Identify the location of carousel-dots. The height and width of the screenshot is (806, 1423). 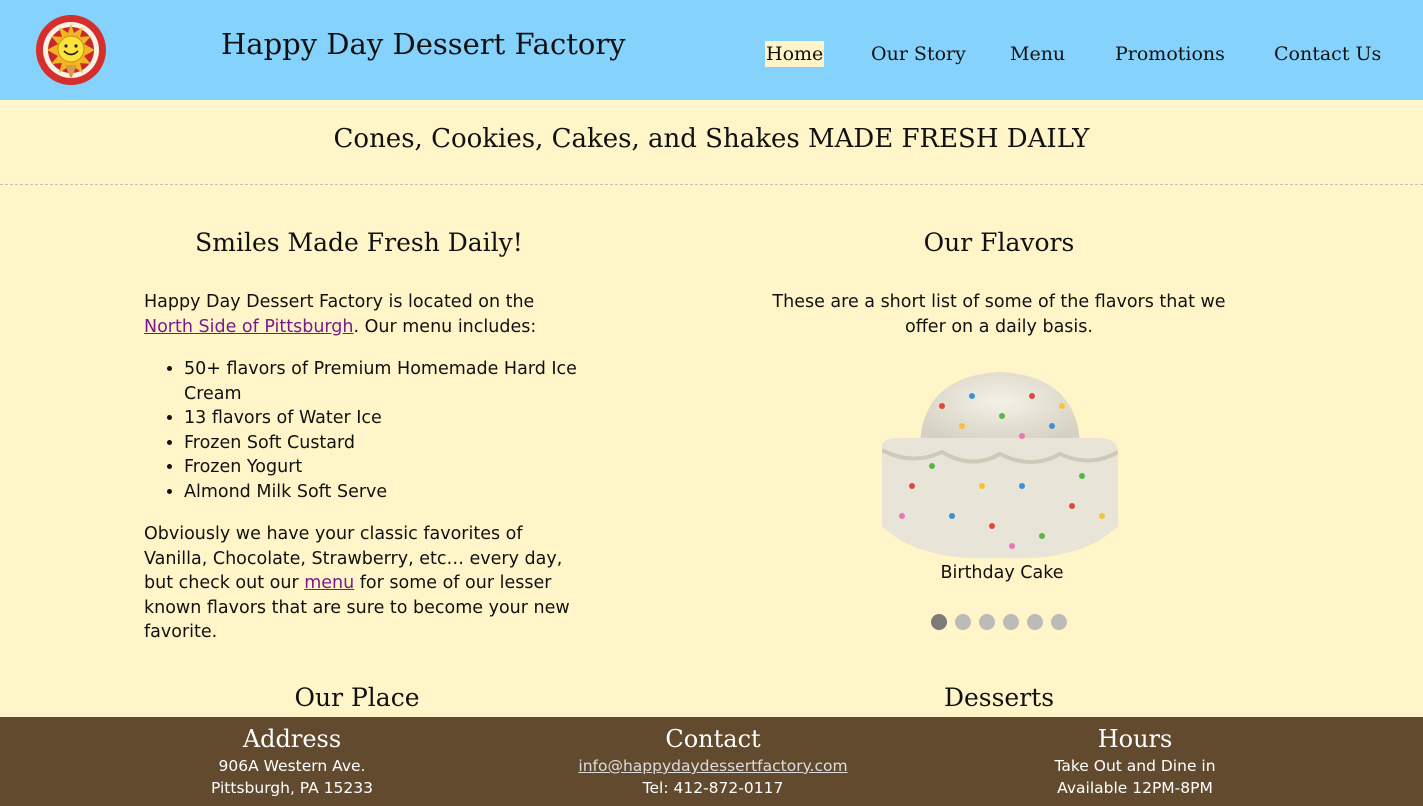
(999, 622).